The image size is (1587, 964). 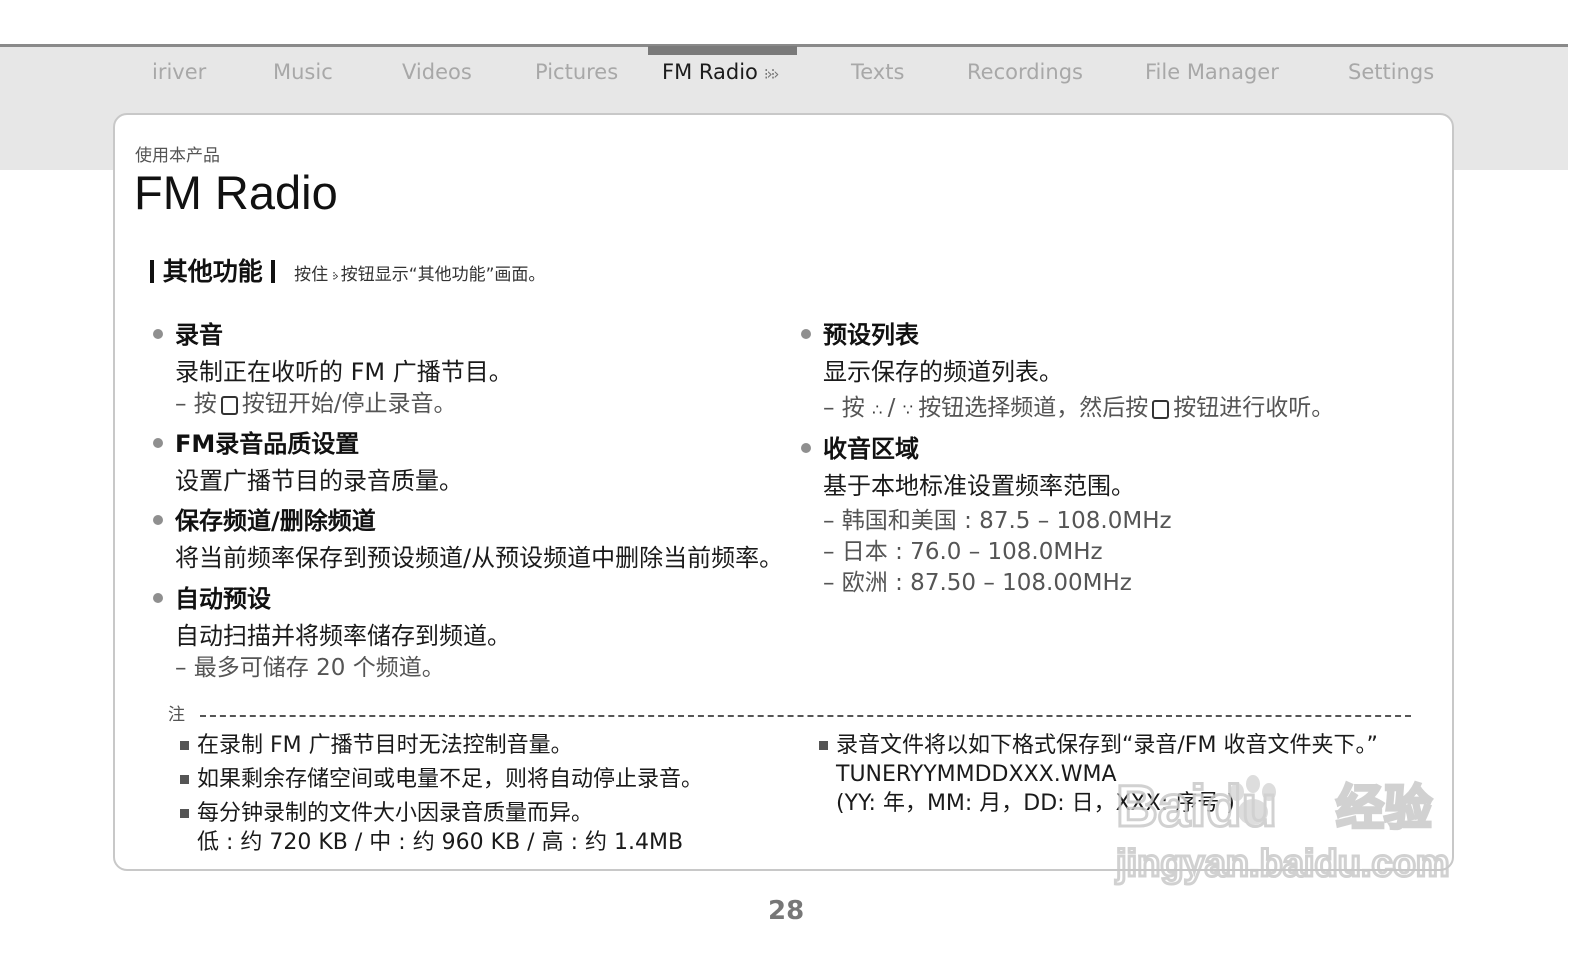 I want to click on note-label: 注, so click(x=176, y=715).